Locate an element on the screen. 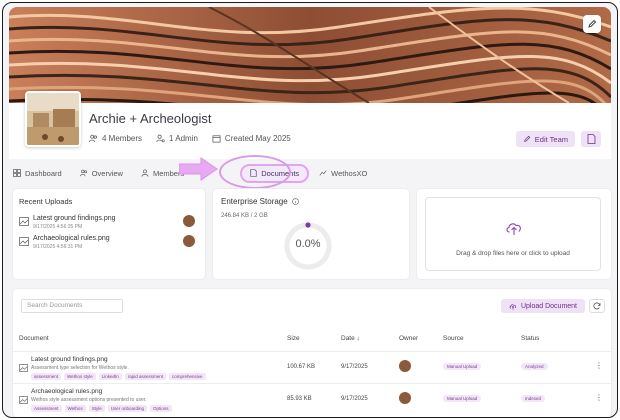 This screenshot has width=620, height=420. refresh-button is located at coordinates (597, 306).